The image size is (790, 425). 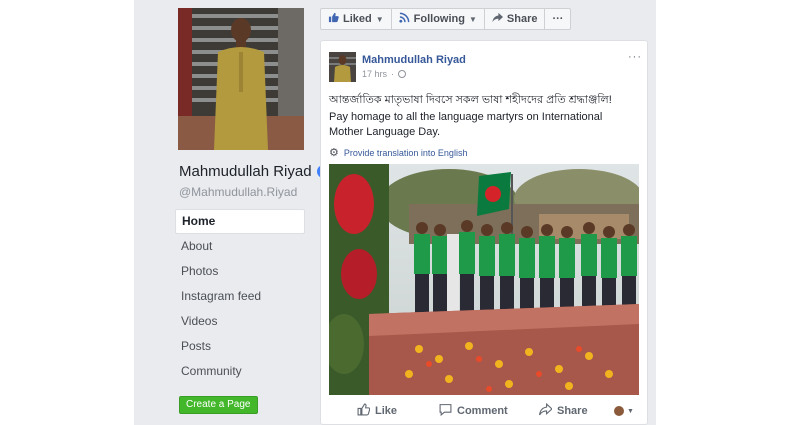 What do you see at coordinates (404, 19) in the screenshot?
I see `rss-icon` at bounding box center [404, 19].